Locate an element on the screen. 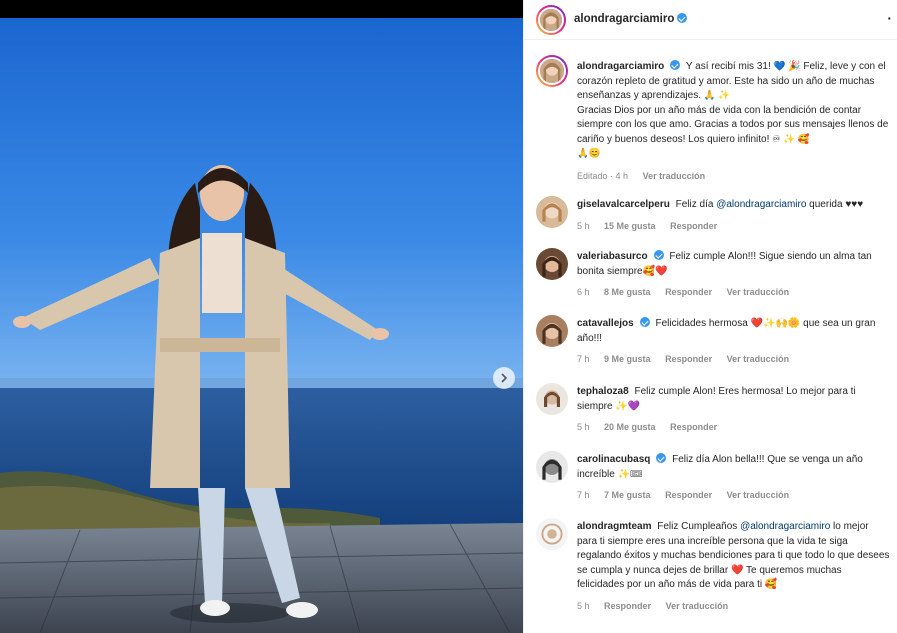 Image resolution: width=897 pixels, height=633 pixels. next-photo-button is located at coordinates (504, 378).